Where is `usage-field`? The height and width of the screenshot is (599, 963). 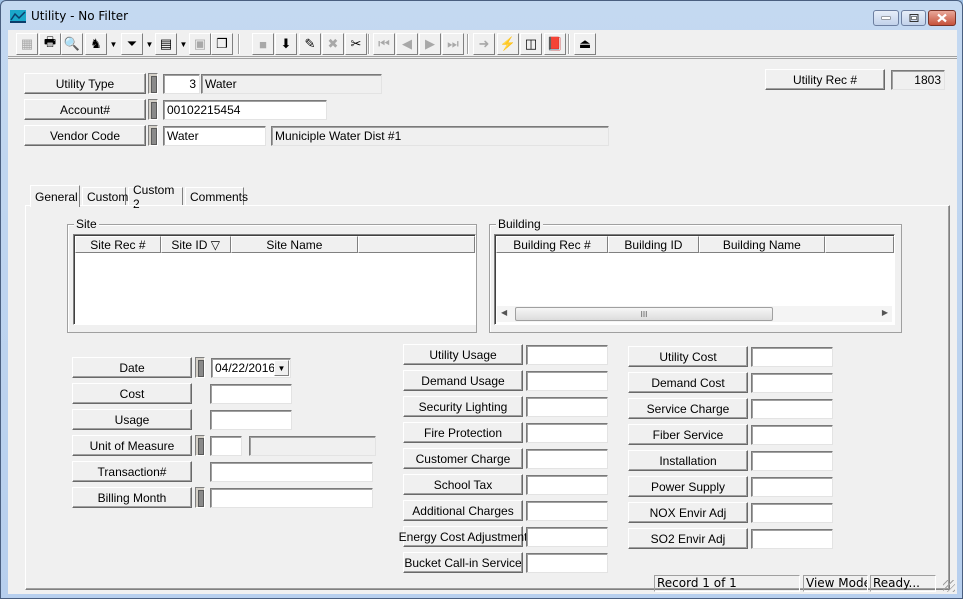 usage-field is located at coordinates (251, 420).